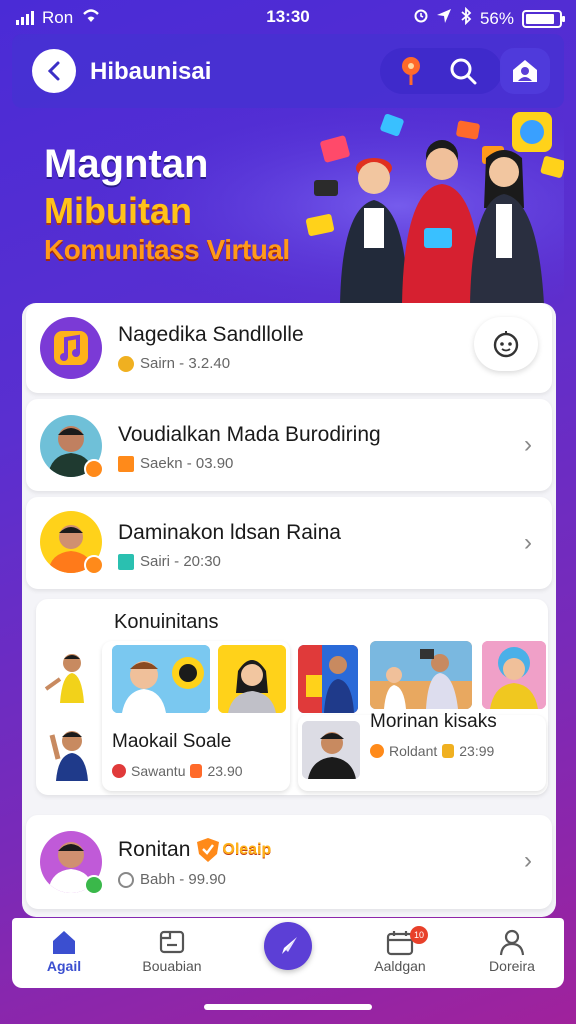  What do you see at coordinates (126, 879) in the screenshot?
I see `clock-icon` at bounding box center [126, 879].